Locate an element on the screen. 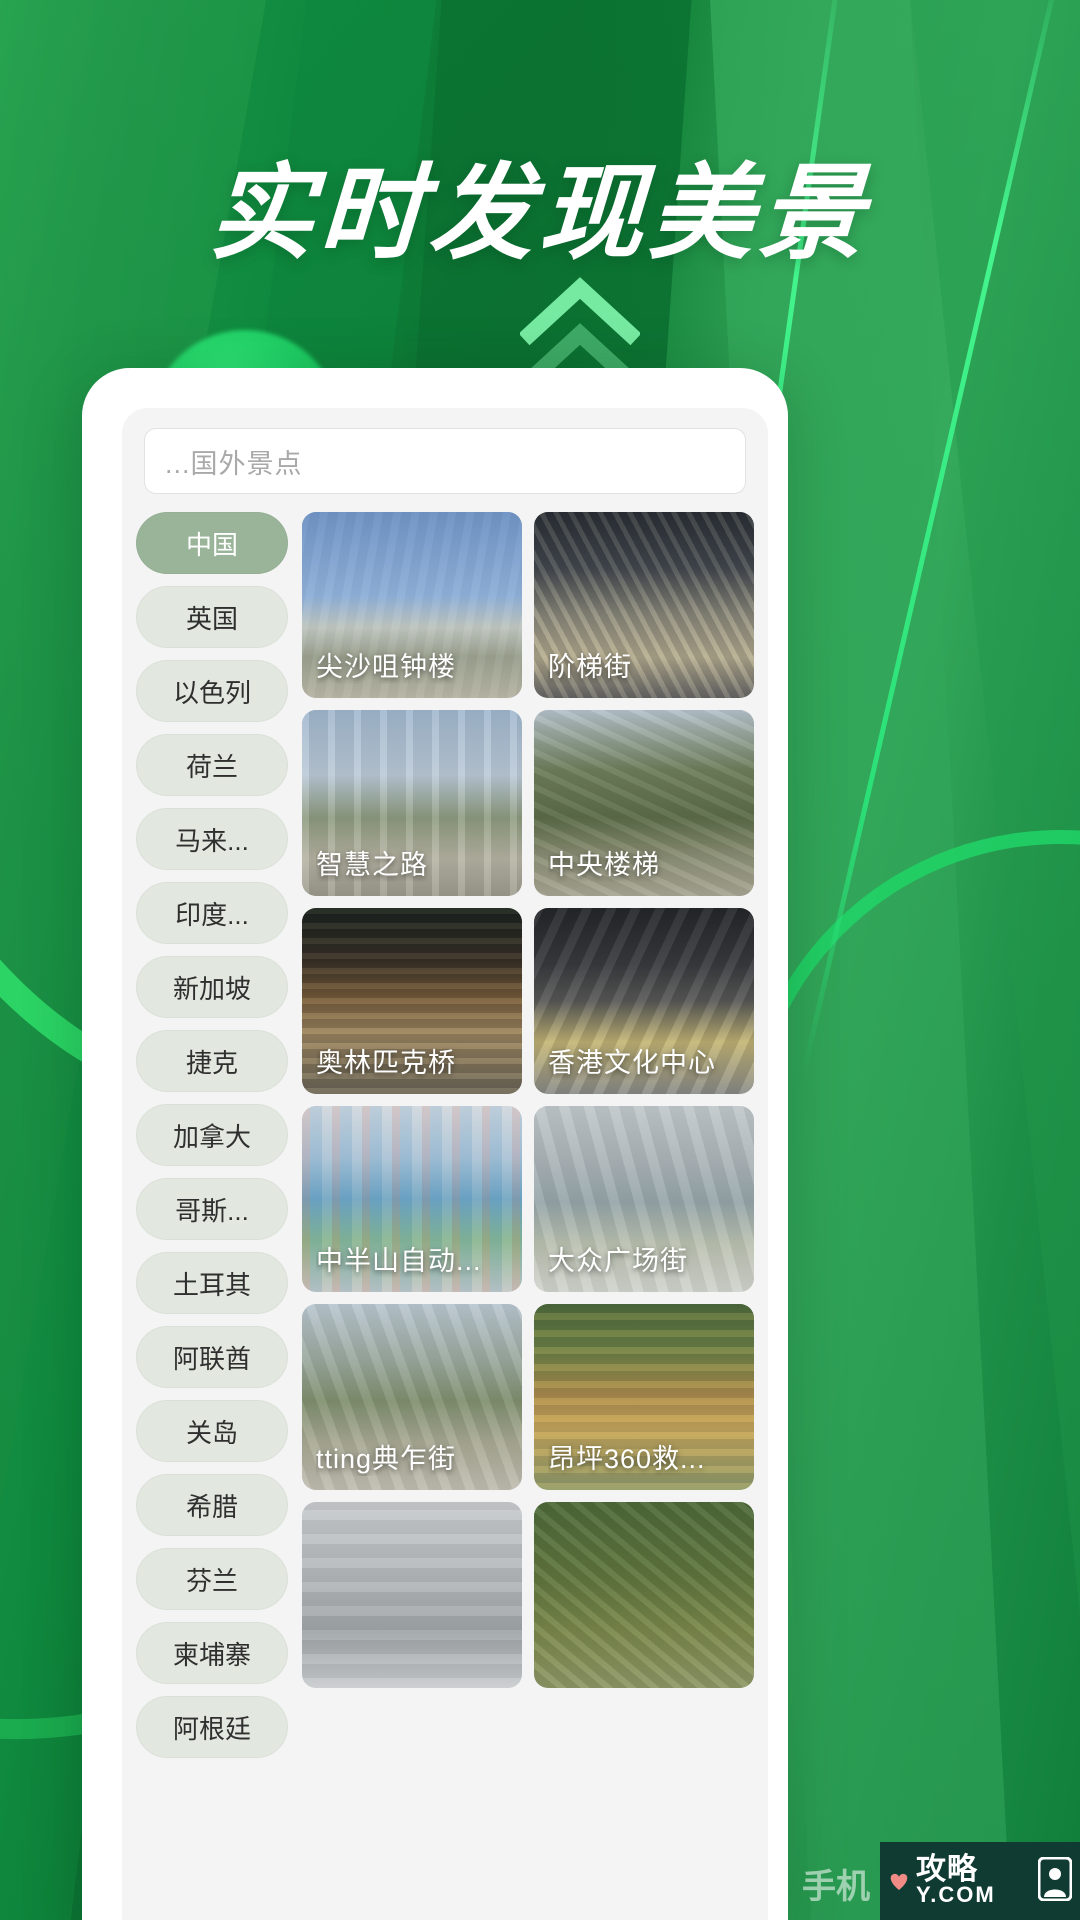 The height and width of the screenshot is (1920, 1080). sidebar-item-label: 新加坡 is located at coordinates (211, 988).